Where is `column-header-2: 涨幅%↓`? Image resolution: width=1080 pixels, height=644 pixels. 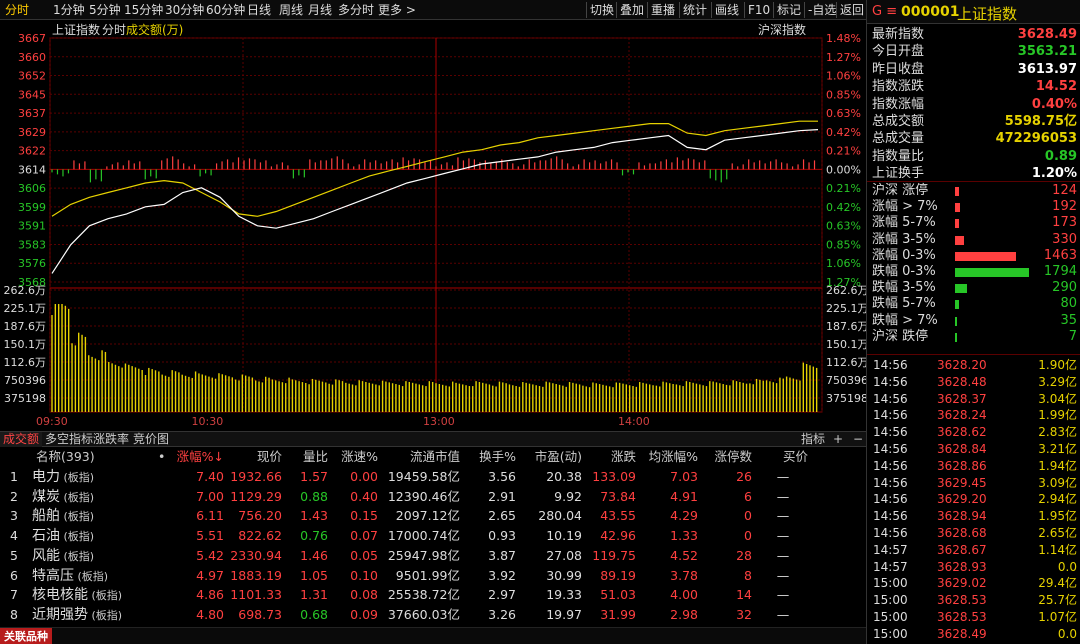 column-header-2: 涨幅%↓ is located at coordinates (200, 457).